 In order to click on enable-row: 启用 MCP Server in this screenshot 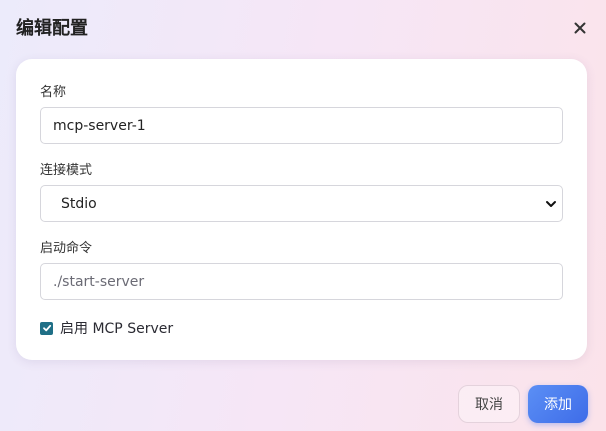, I will do `click(106, 328)`.